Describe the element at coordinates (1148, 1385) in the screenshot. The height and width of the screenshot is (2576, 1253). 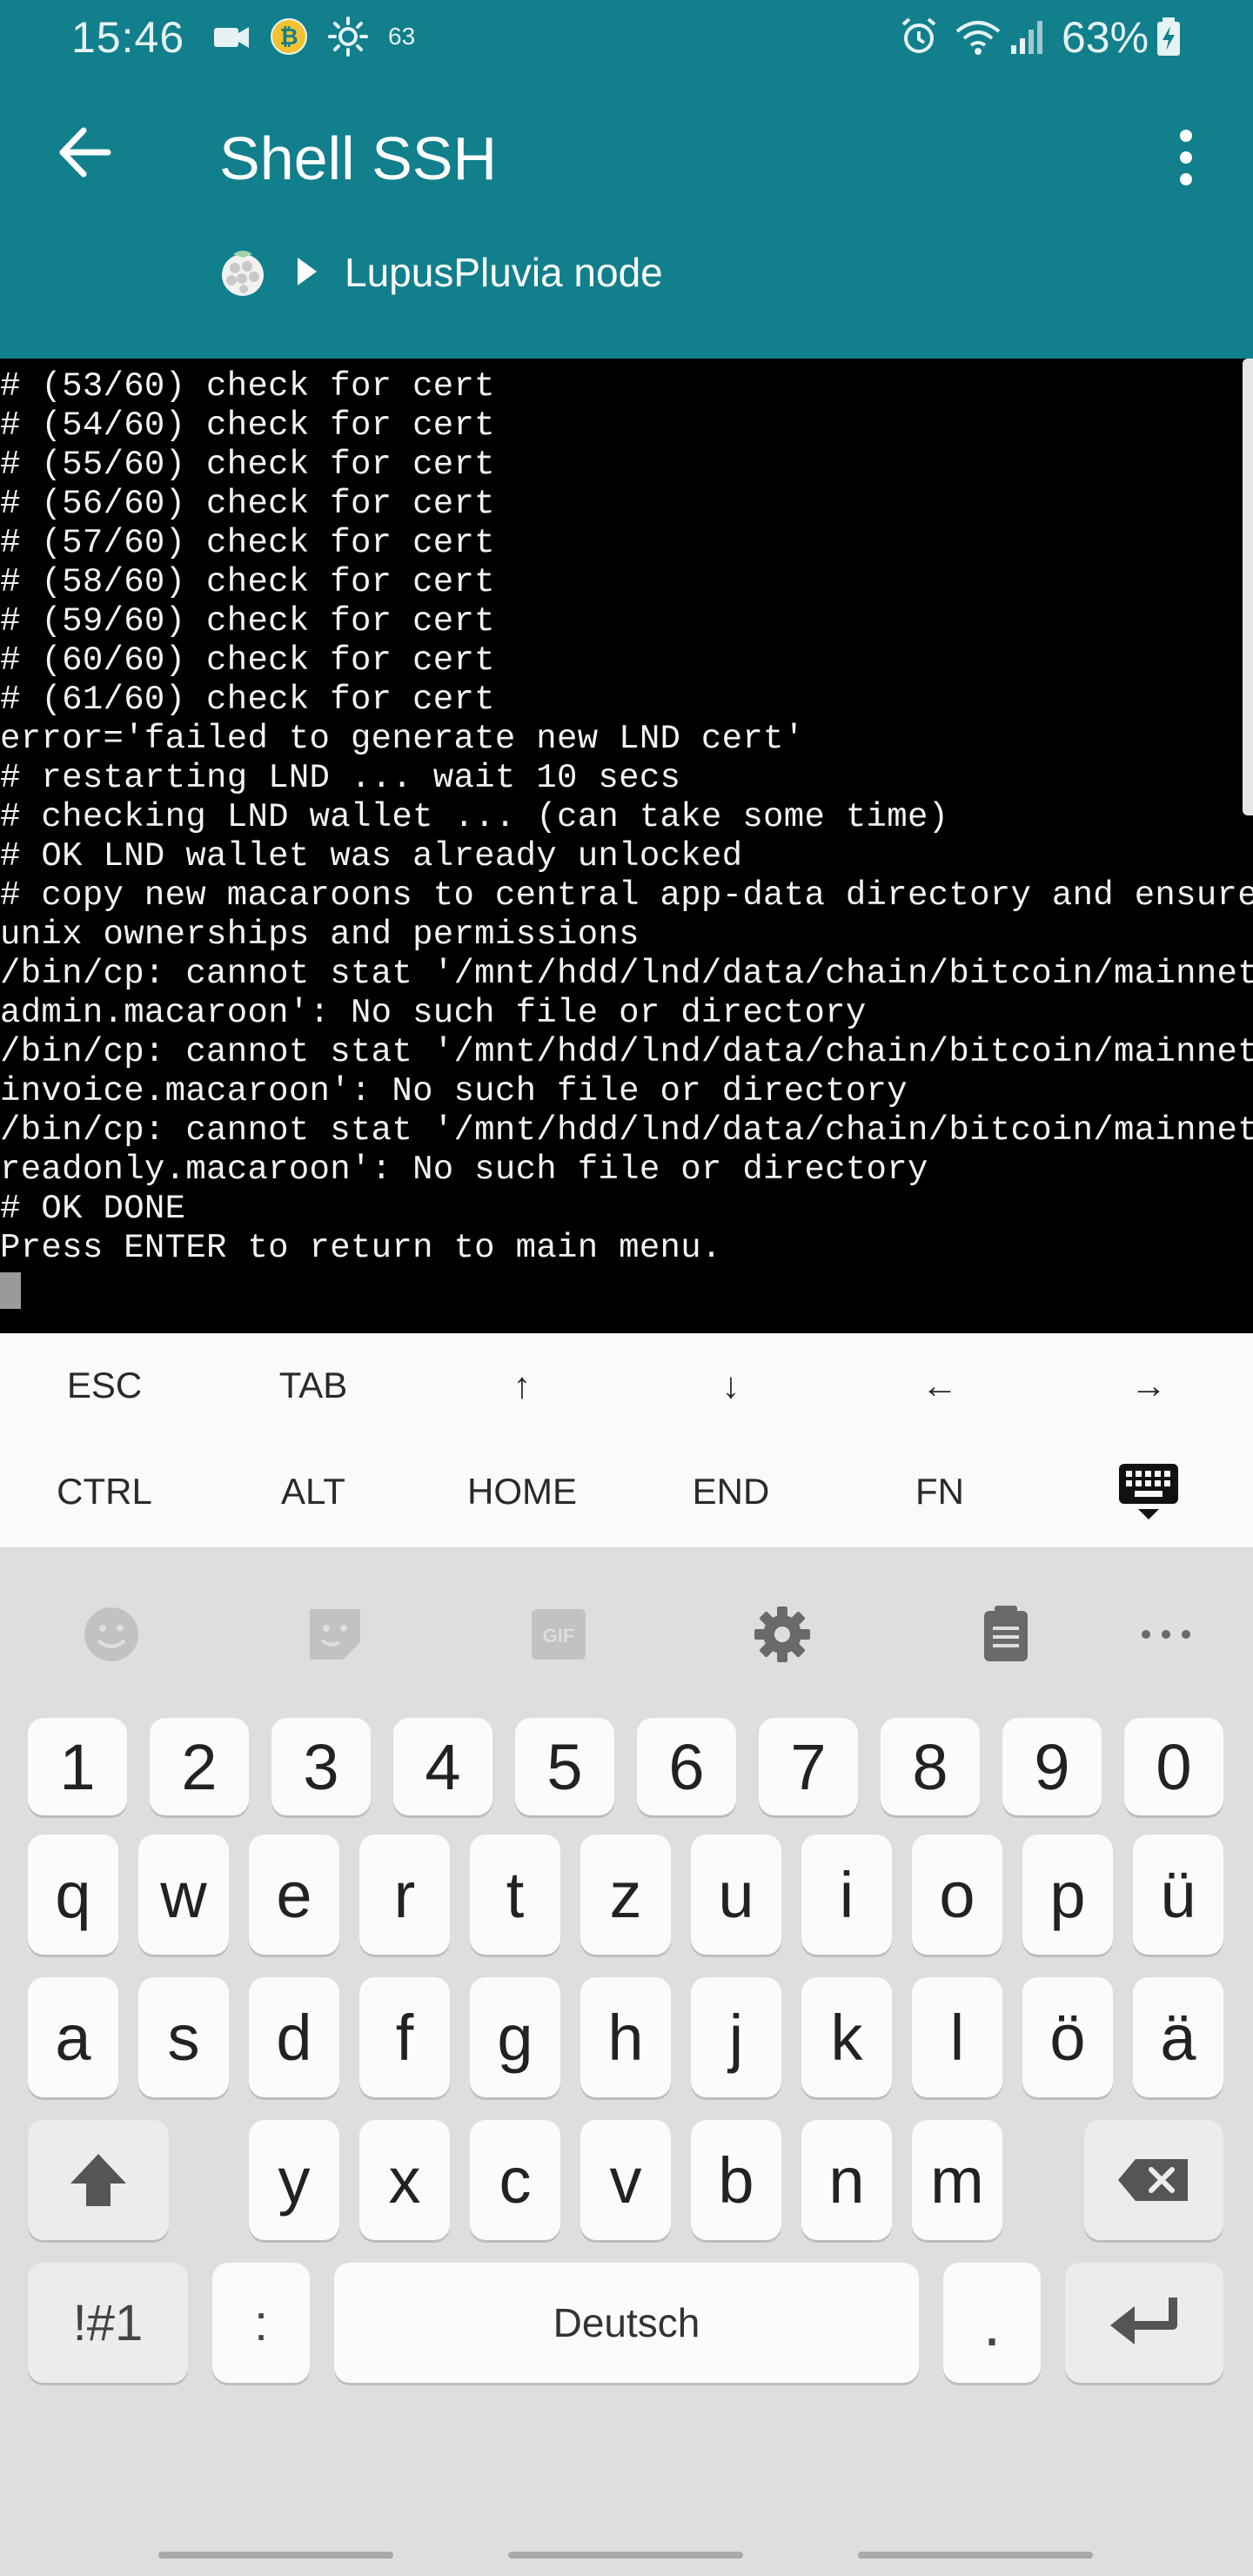
I see `arrow-right-key: →` at that location.